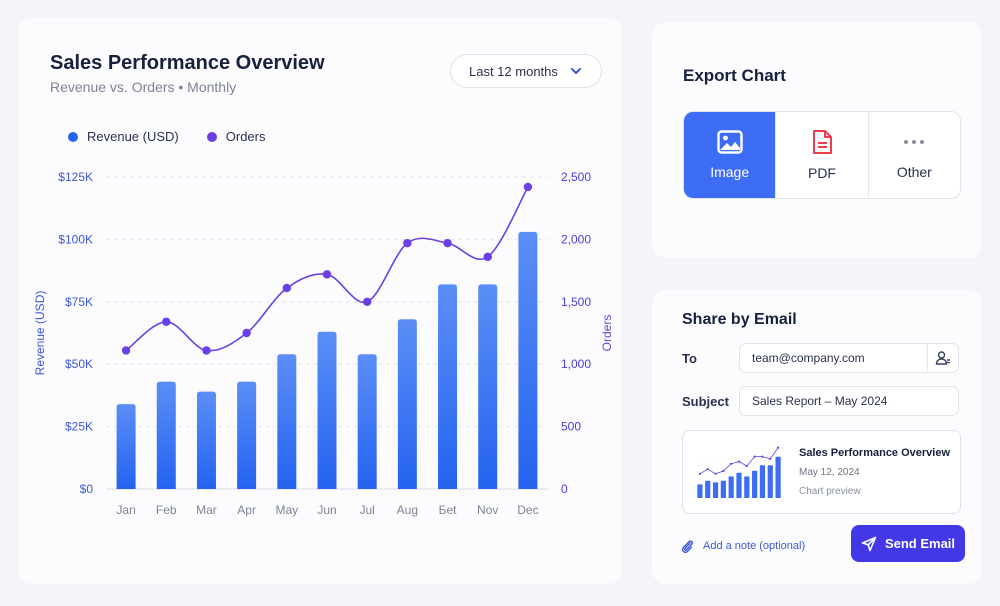 The image size is (1000, 606). What do you see at coordinates (739, 319) in the screenshot?
I see `share-title: Share by Email` at bounding box center [739, 319].